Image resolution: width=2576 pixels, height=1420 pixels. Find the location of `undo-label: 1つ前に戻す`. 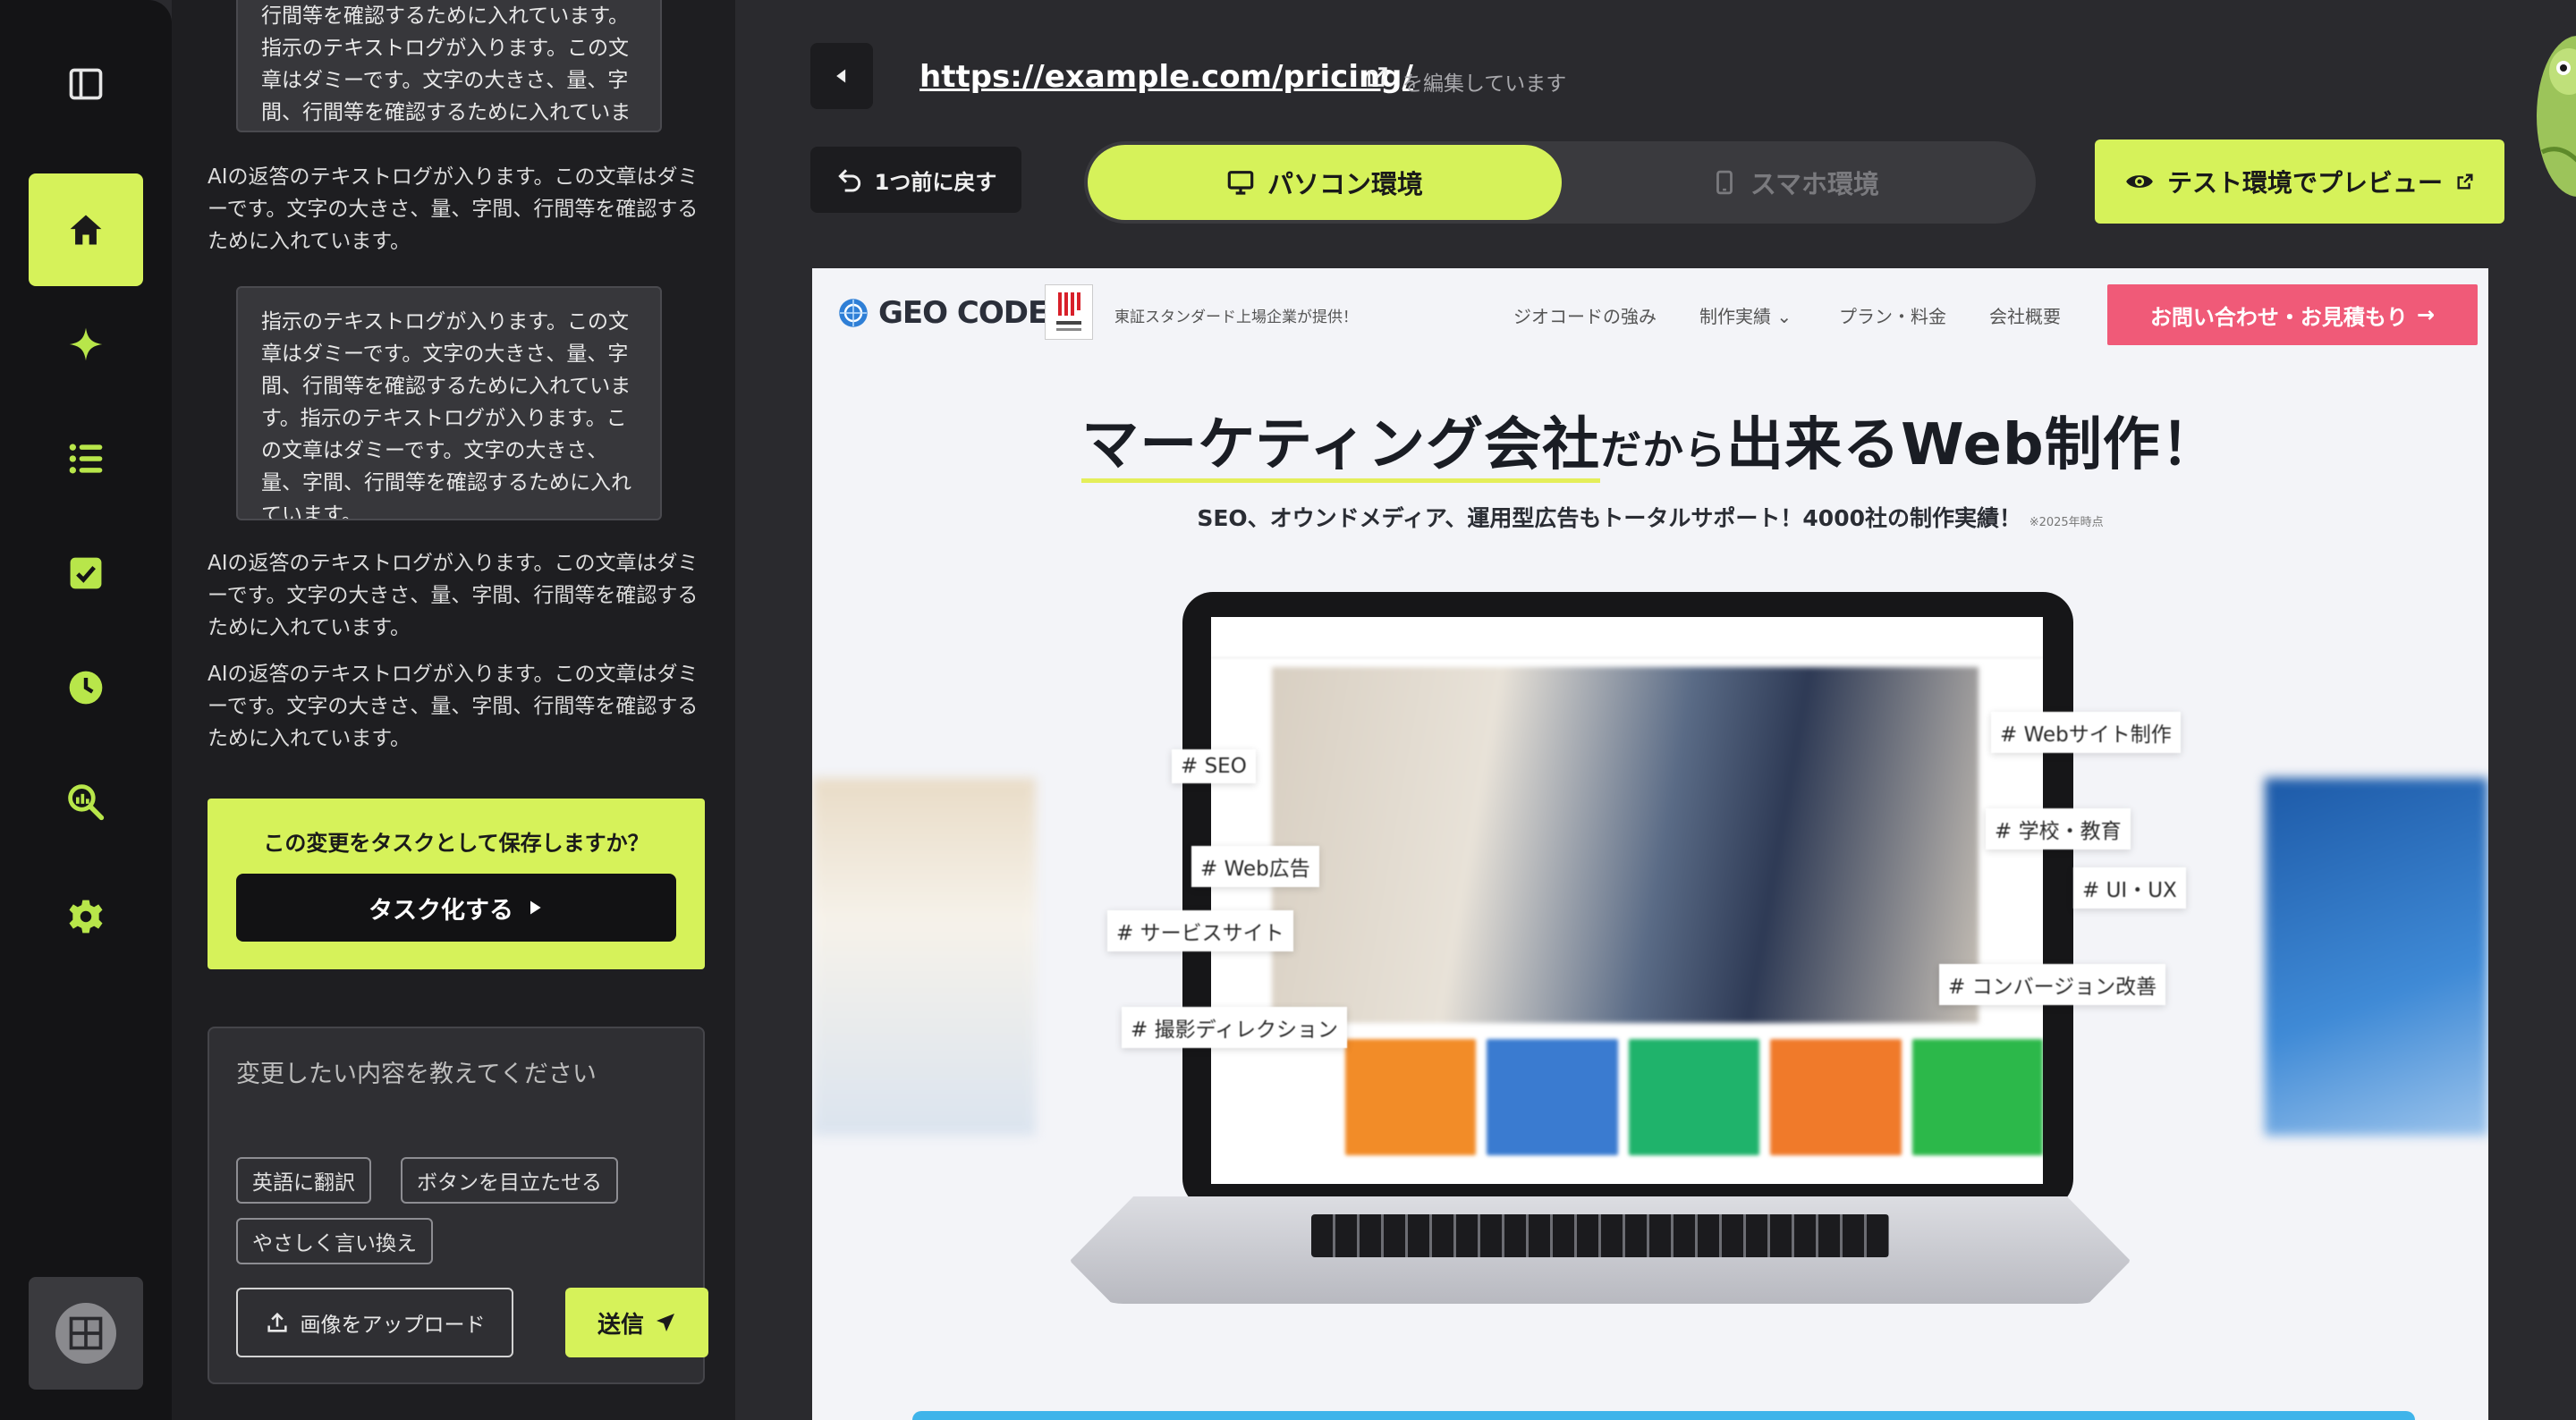

undo-label: 1つ前に戻す is located at coordinates (935, 182).